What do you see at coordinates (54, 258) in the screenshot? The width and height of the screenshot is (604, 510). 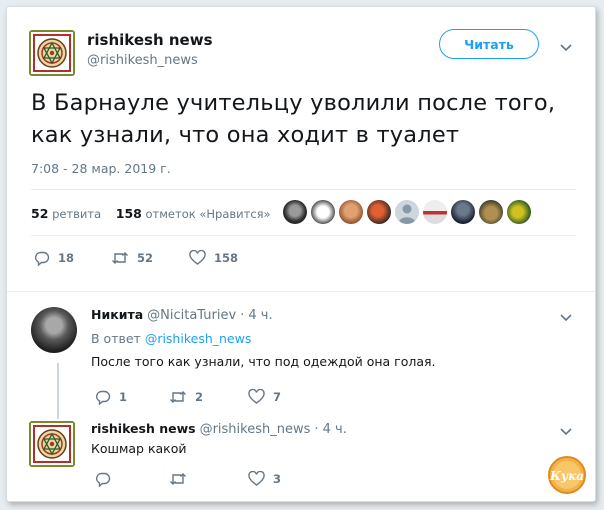 I see `reply-button: 18` at bounding box center [54, 258].